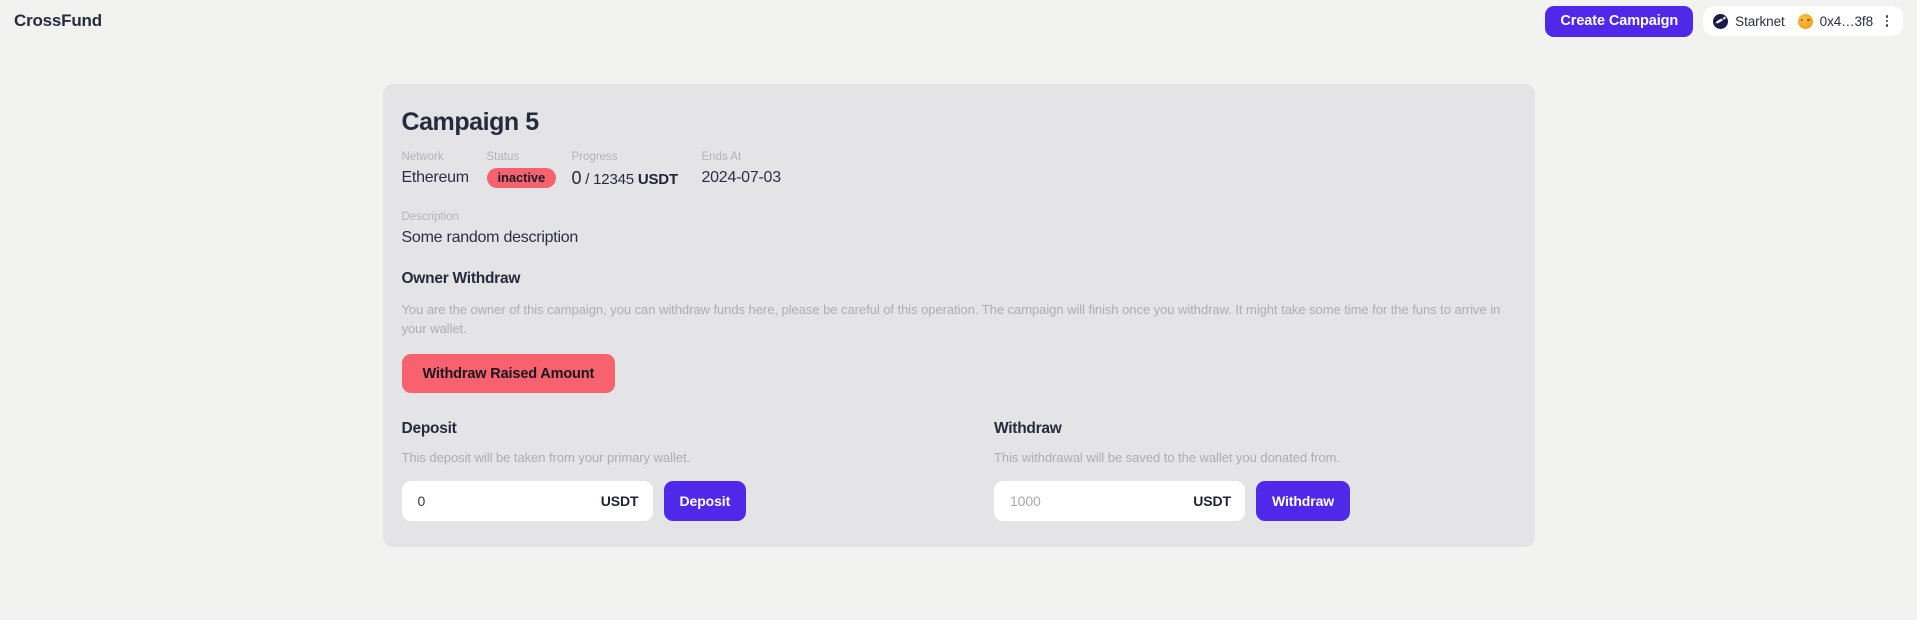  I want to click on meta-ends-at: Ends At 2024-07-03, so click(767, 169).